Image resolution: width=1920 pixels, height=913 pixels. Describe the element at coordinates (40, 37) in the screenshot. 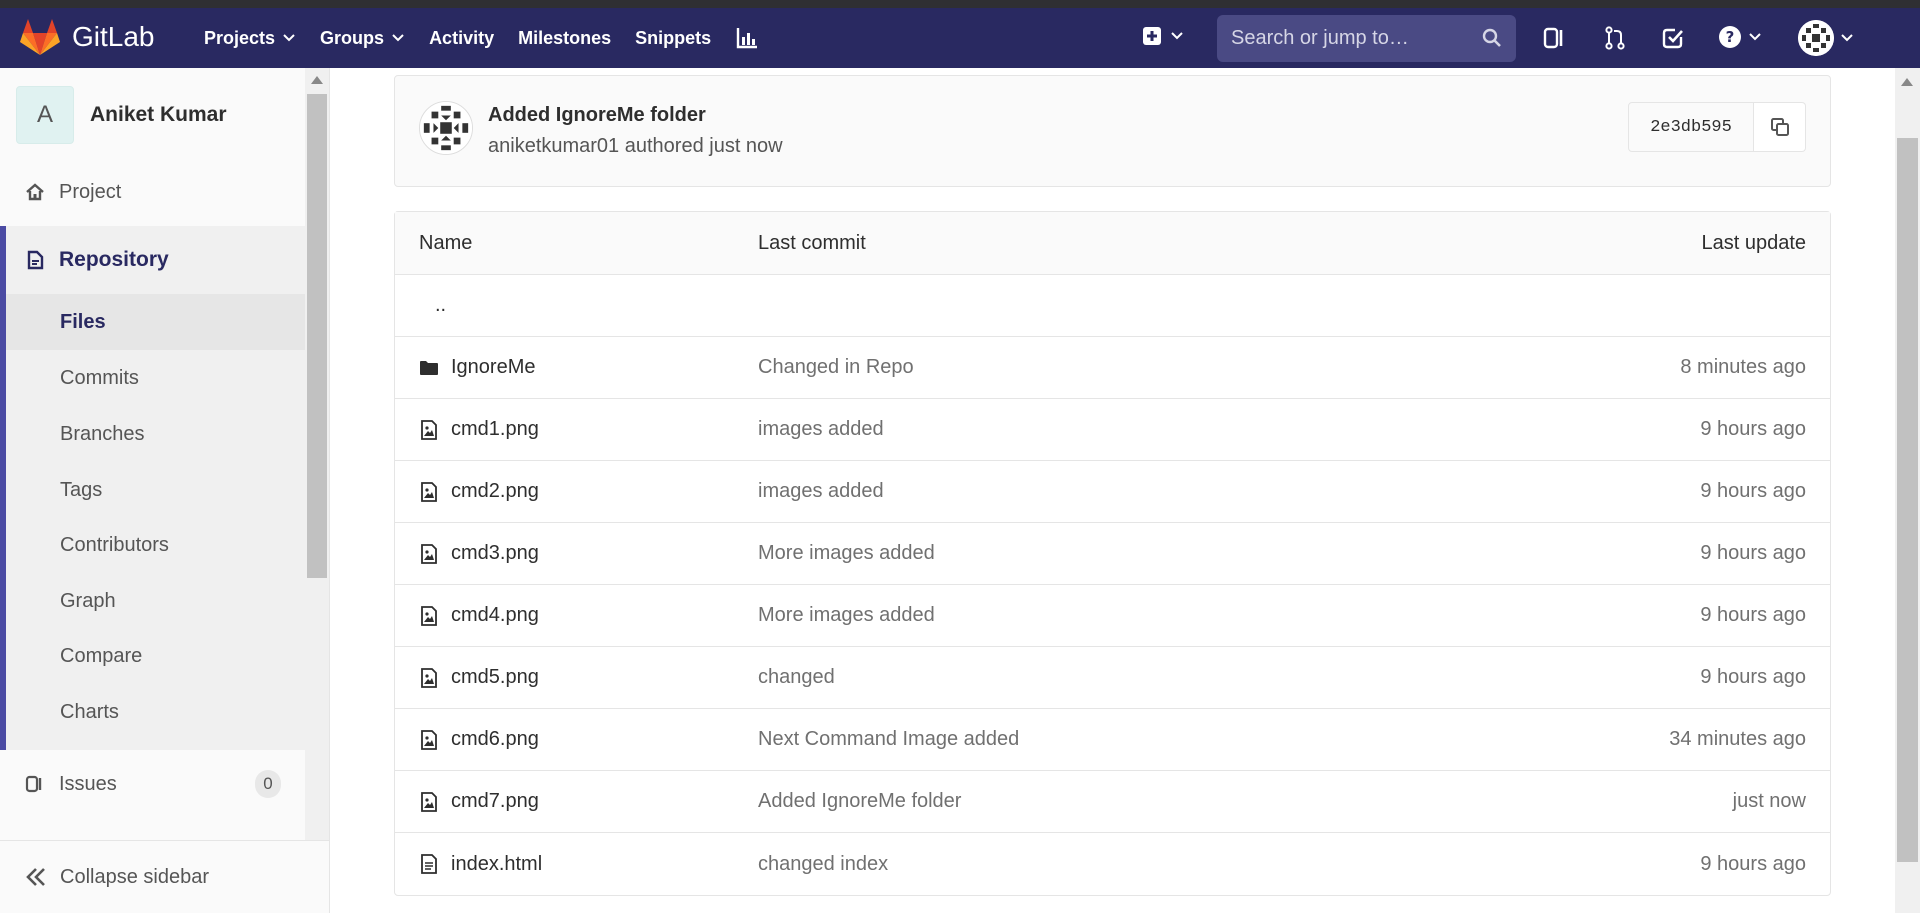

I see `gitlab-tanuki-icon` at that location.